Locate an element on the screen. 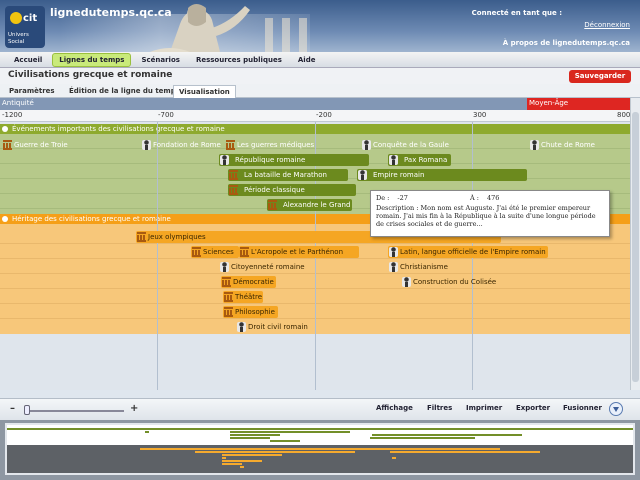 The height and width of the screenshot is (480, 640). about-link: À propos de lignedutemps.qc.ca is located at coordinates (566, 43).